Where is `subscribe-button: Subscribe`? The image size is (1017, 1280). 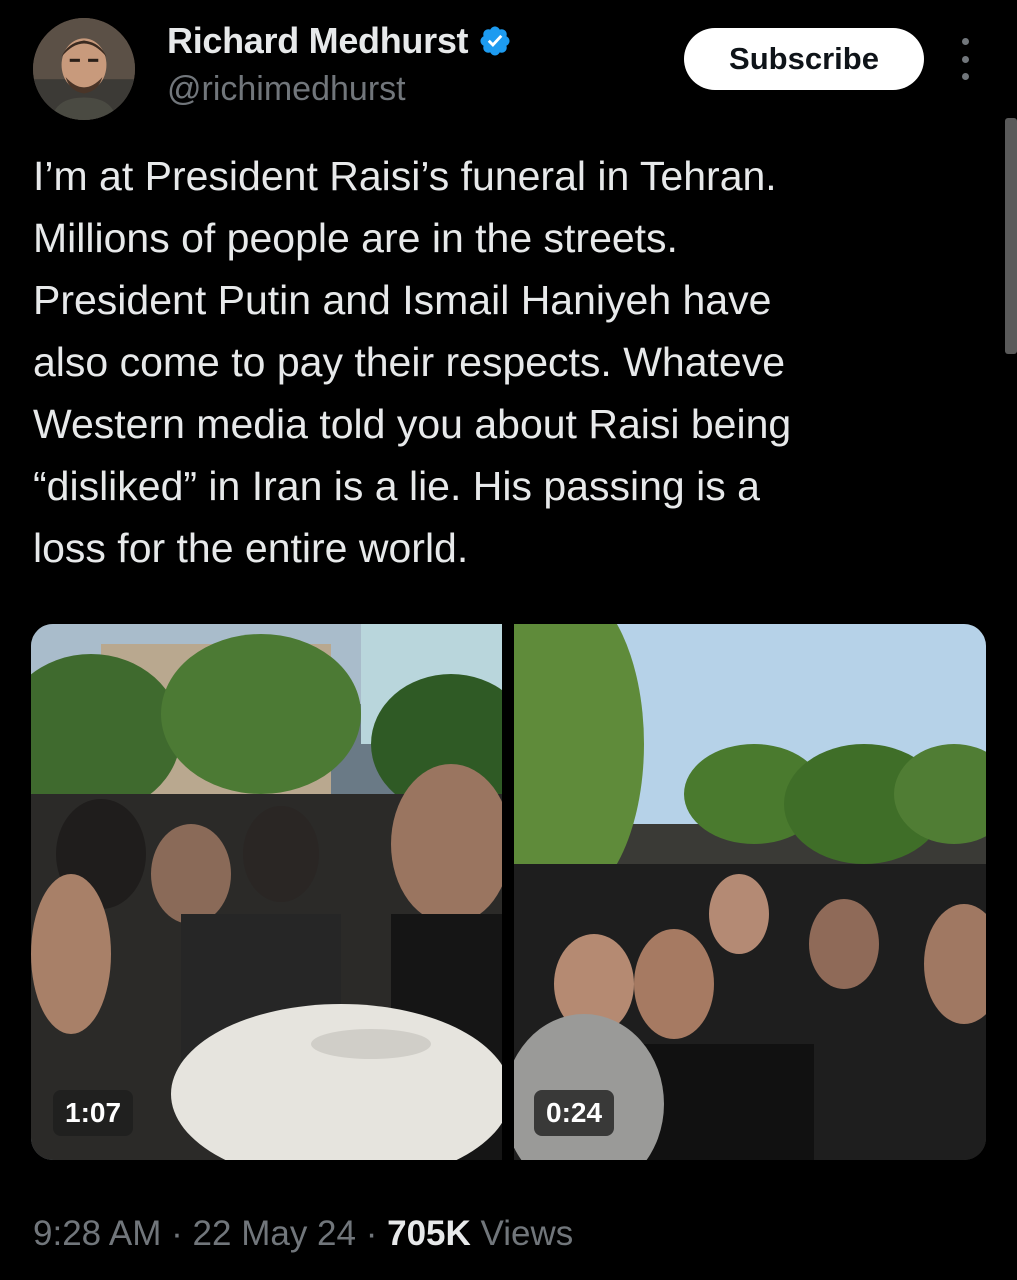 subscribe-button: Subscribe is located at coordinates (804, 59).